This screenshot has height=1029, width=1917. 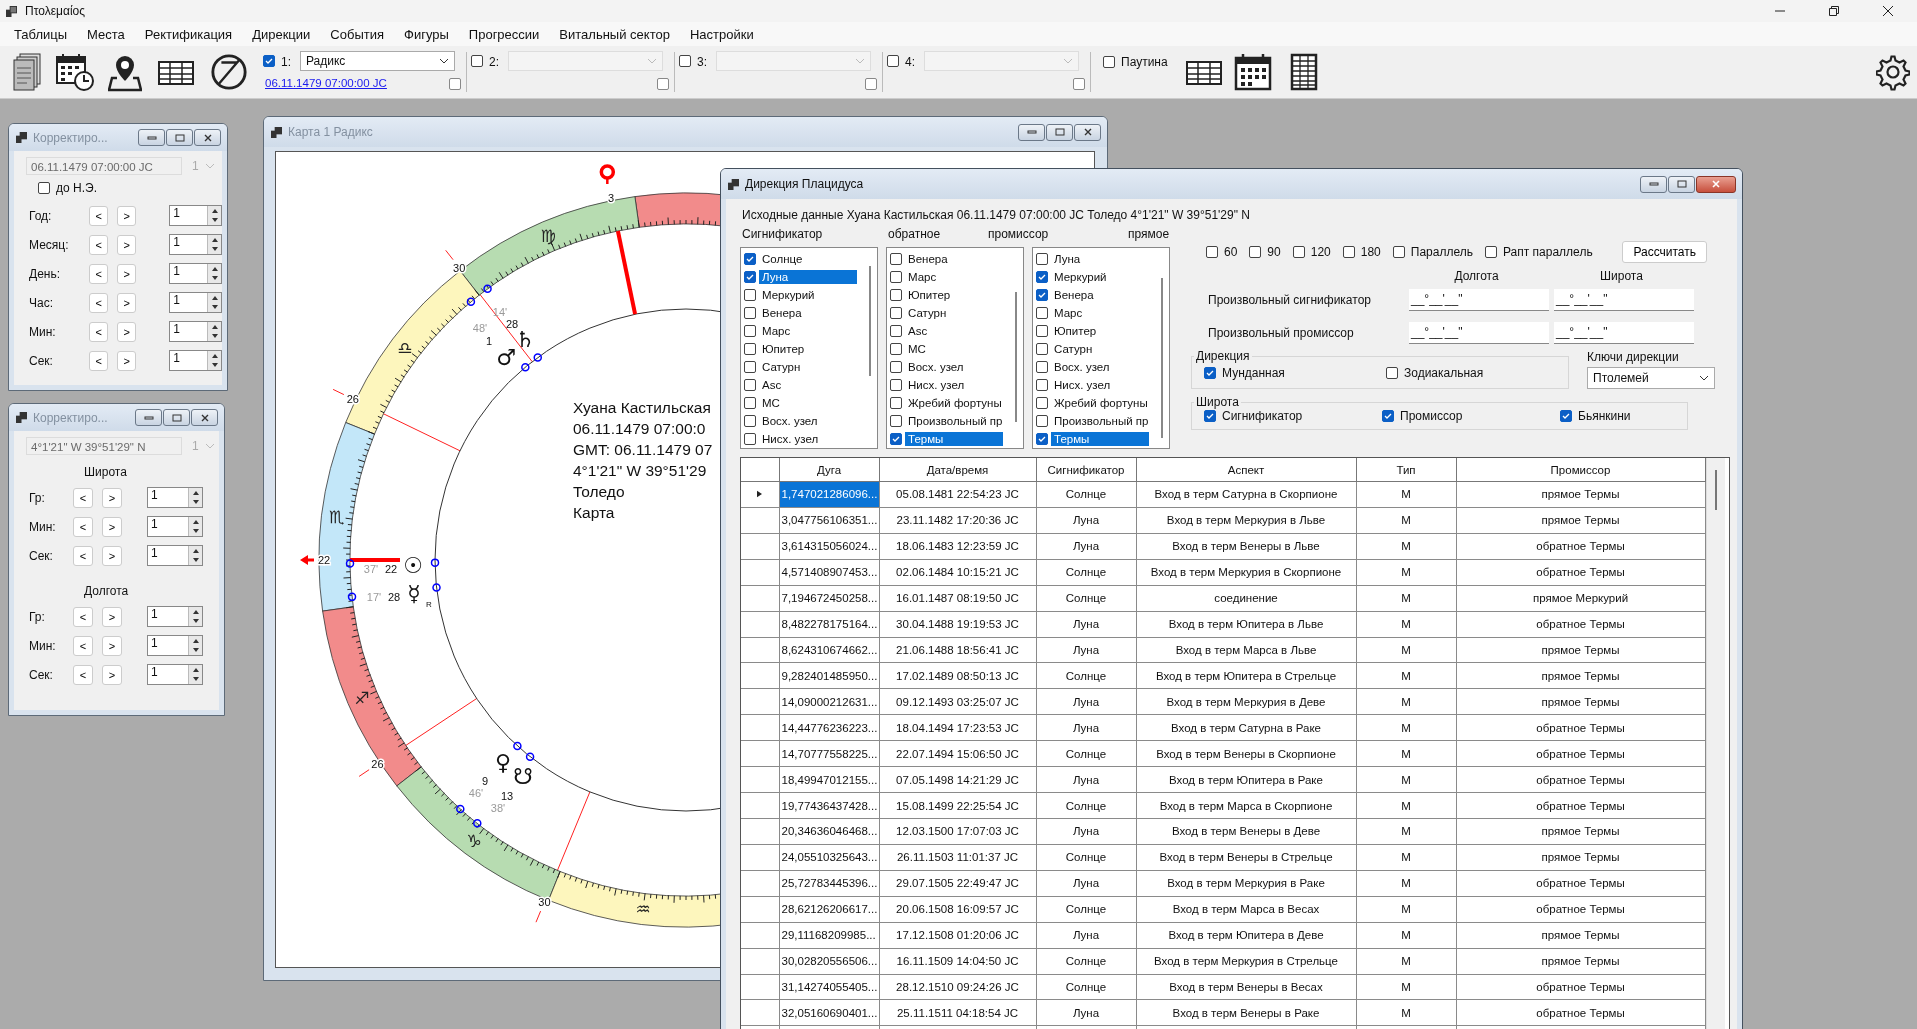 What do you see at coordinates (1664, 252) in the screenshot?
I see `calculate-button: Рассчитать` at bounding box center [1664, 252].